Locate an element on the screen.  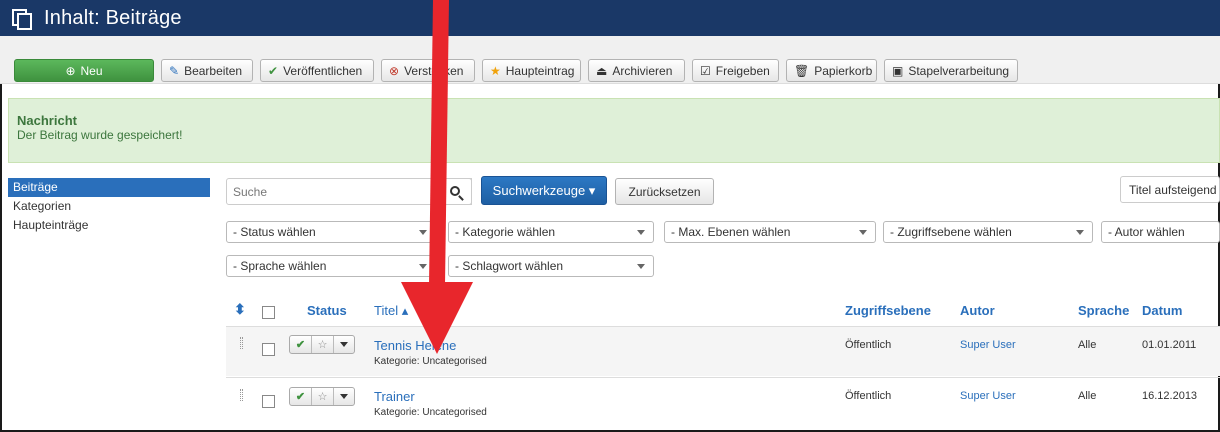
archive-button: ⏏ Archivieren is located at coordinates (636, 70).